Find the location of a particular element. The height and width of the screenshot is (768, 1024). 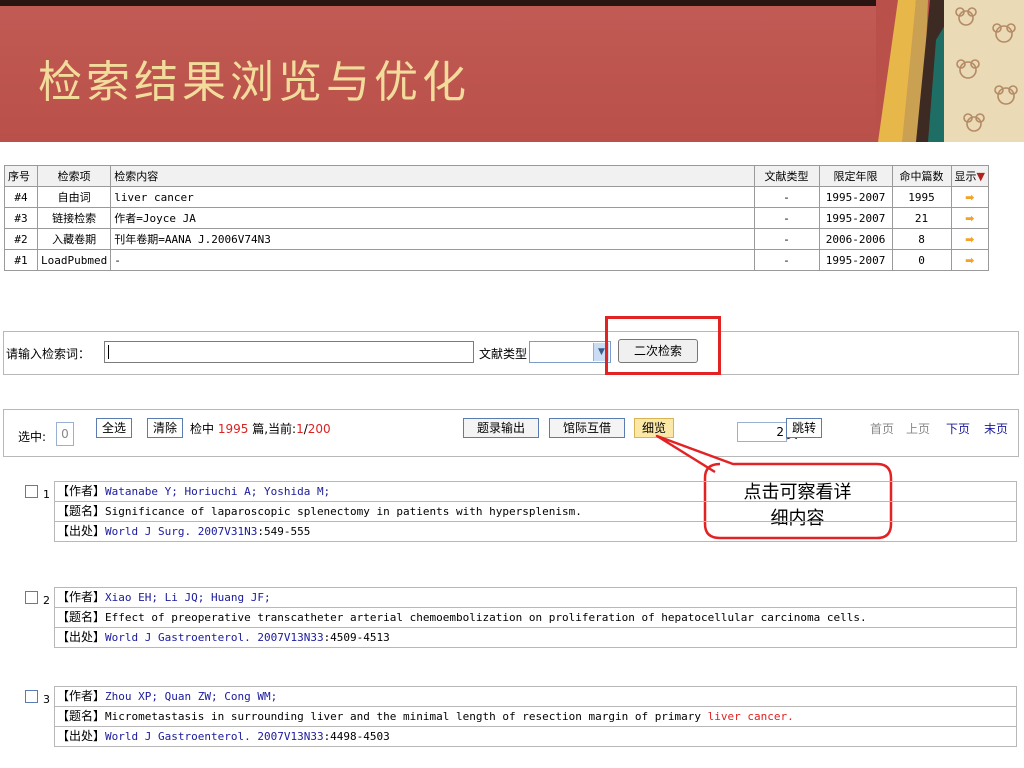

record-authors-line: 【作者】Zhou XP; Quan ZW; Cong WM; is located at coordinates (535, 696).